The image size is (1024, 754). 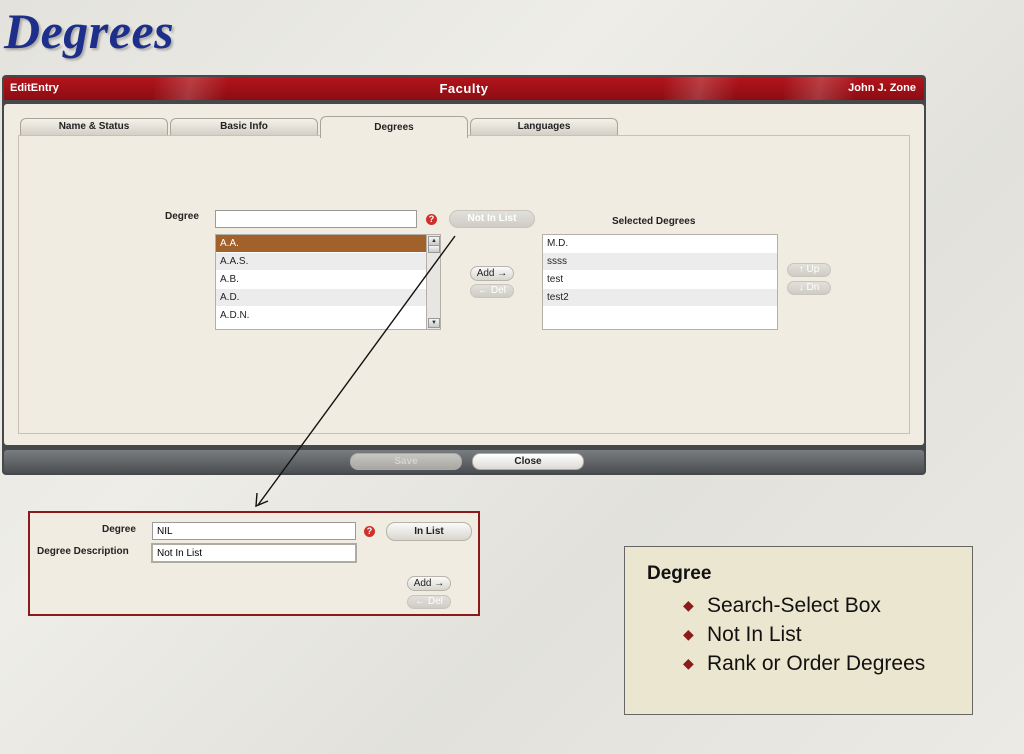 I want to click on degree-description-label: Degree Description, so click(x=83, y=551).